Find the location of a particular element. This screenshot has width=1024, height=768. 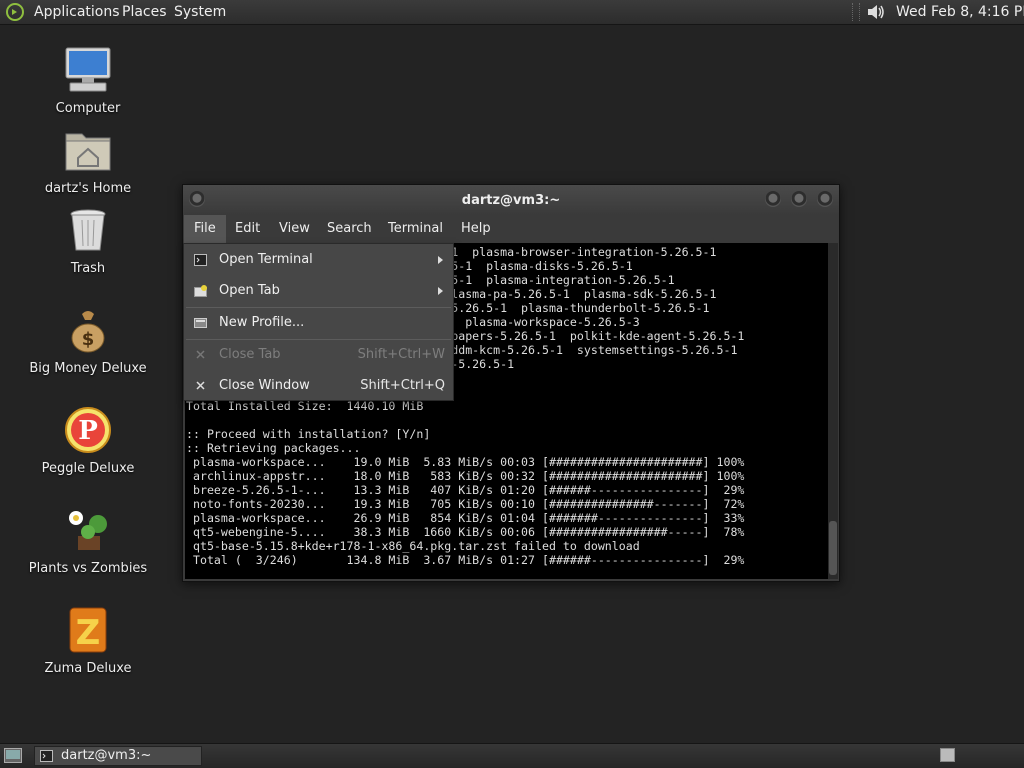

desktop-icon-label: Plants vs Zombies is located at coordinates (88, 568).